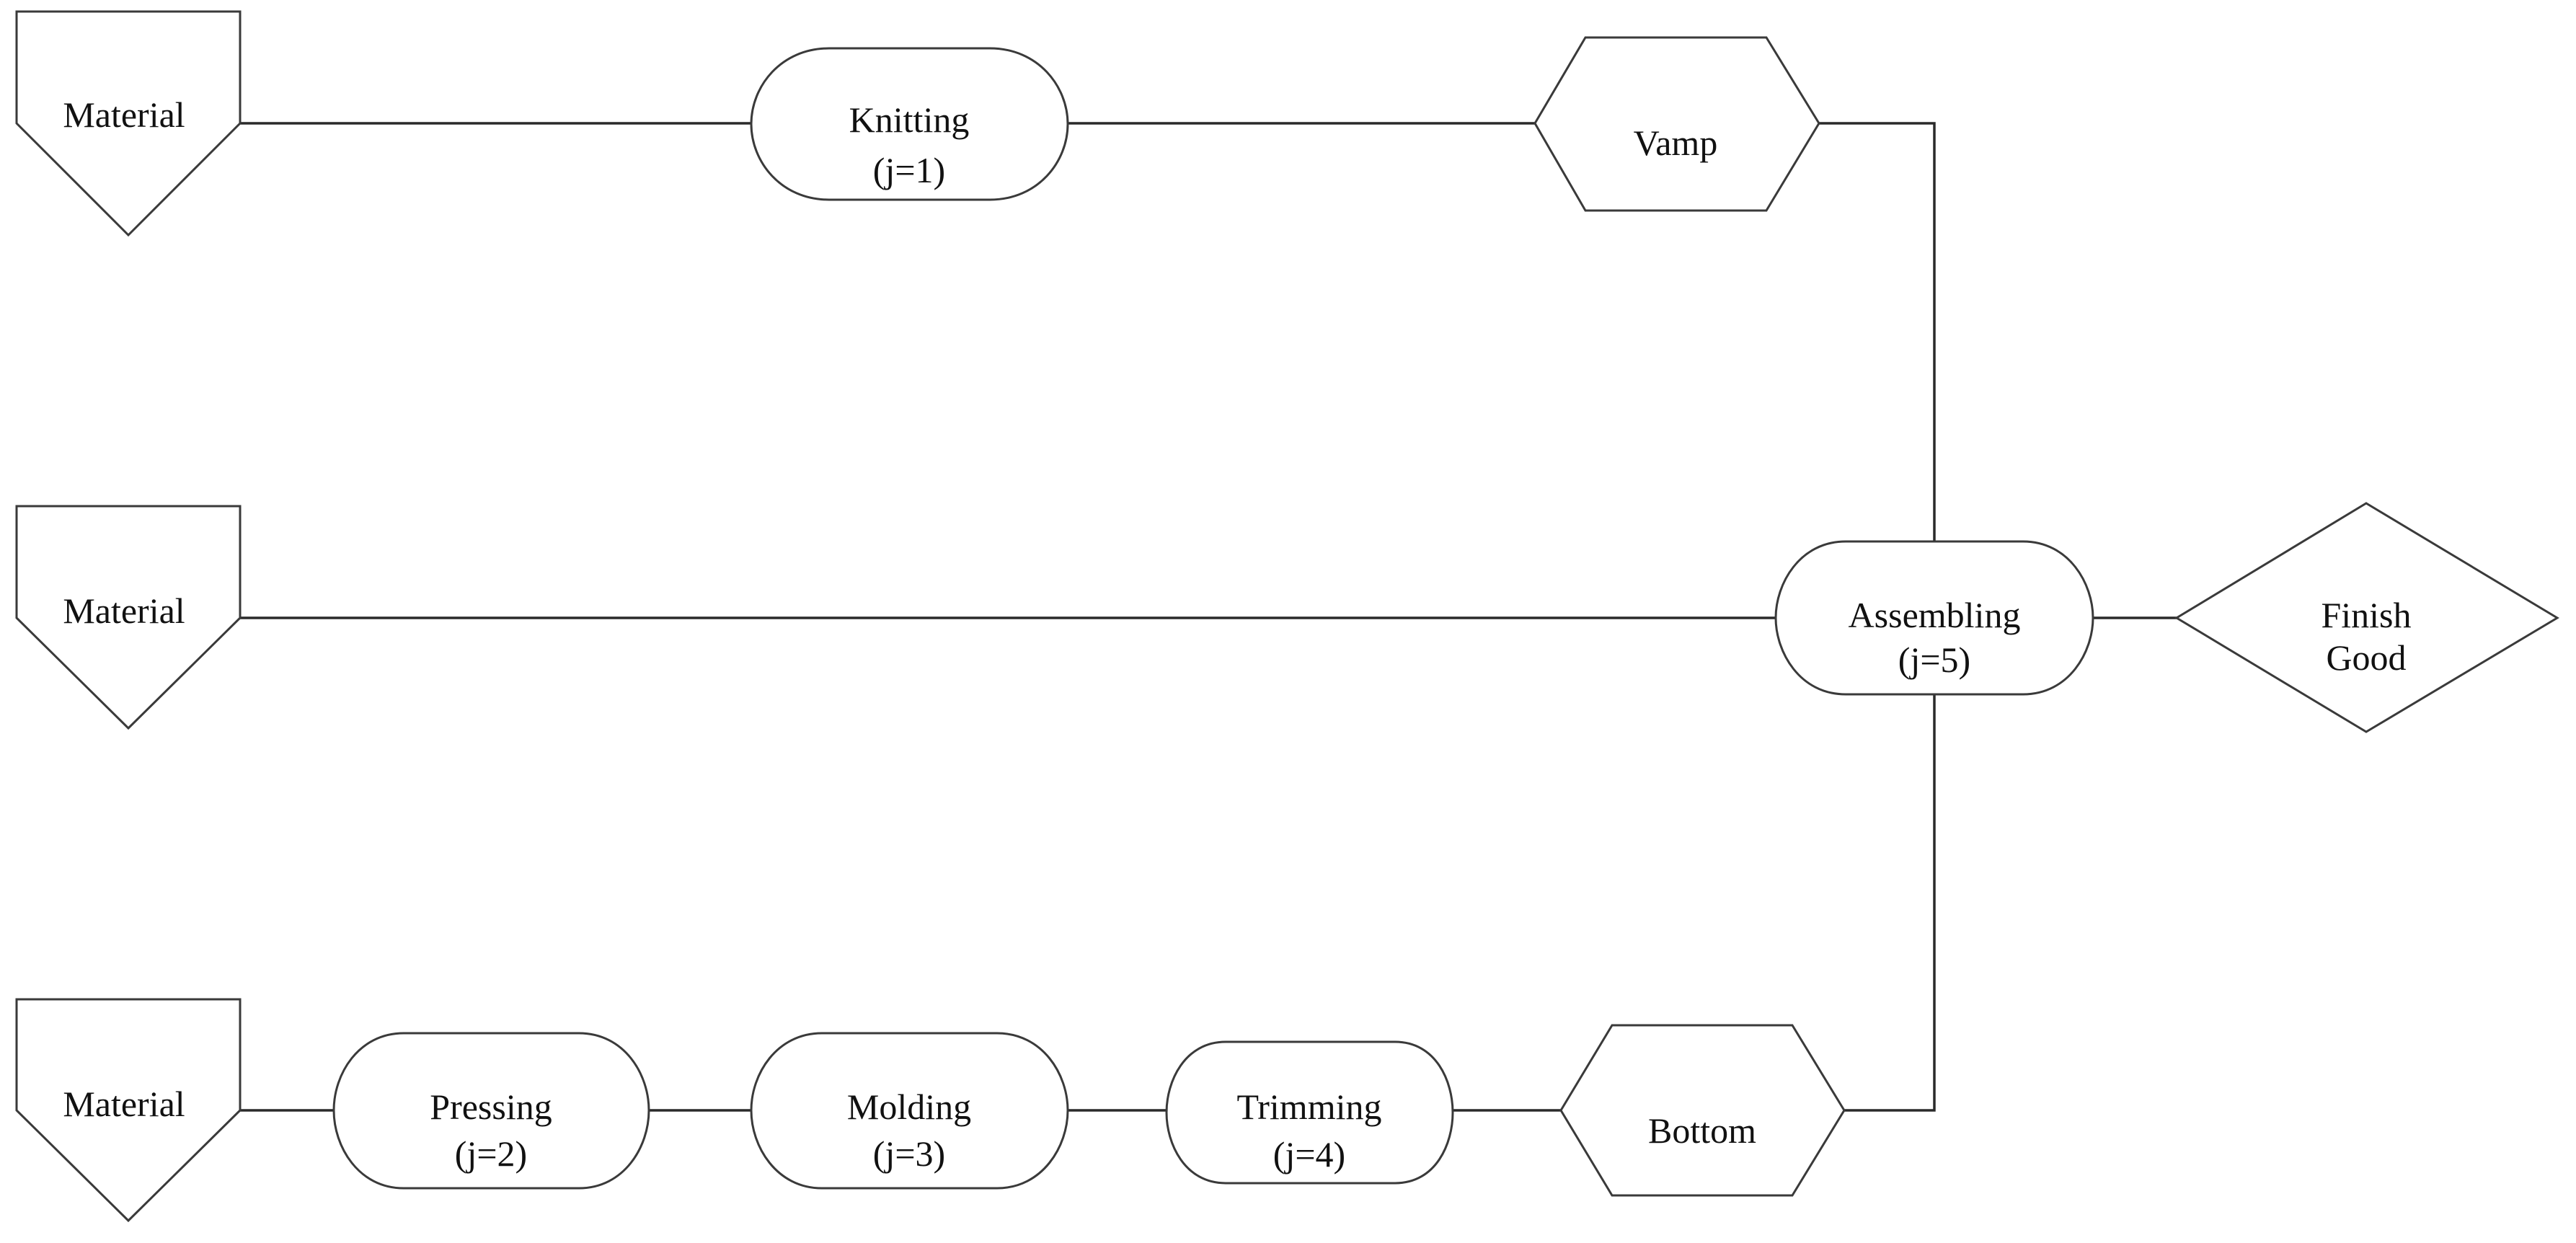  What do you see at coordinates (1877, 331) in the screenshot?
I see `edge-vamp-to-assembling` at bounding box center [1877, 331].